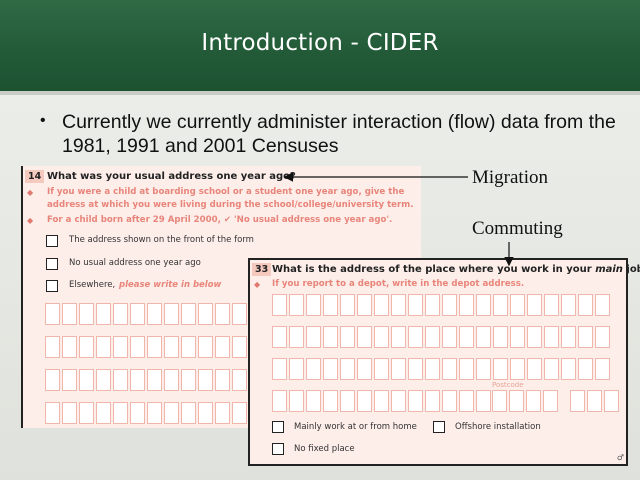  What do you see at coordinates (517, 228) in the screenshot?
I see `commuting-annotation: Commuting` at bounding box center [517, 228].